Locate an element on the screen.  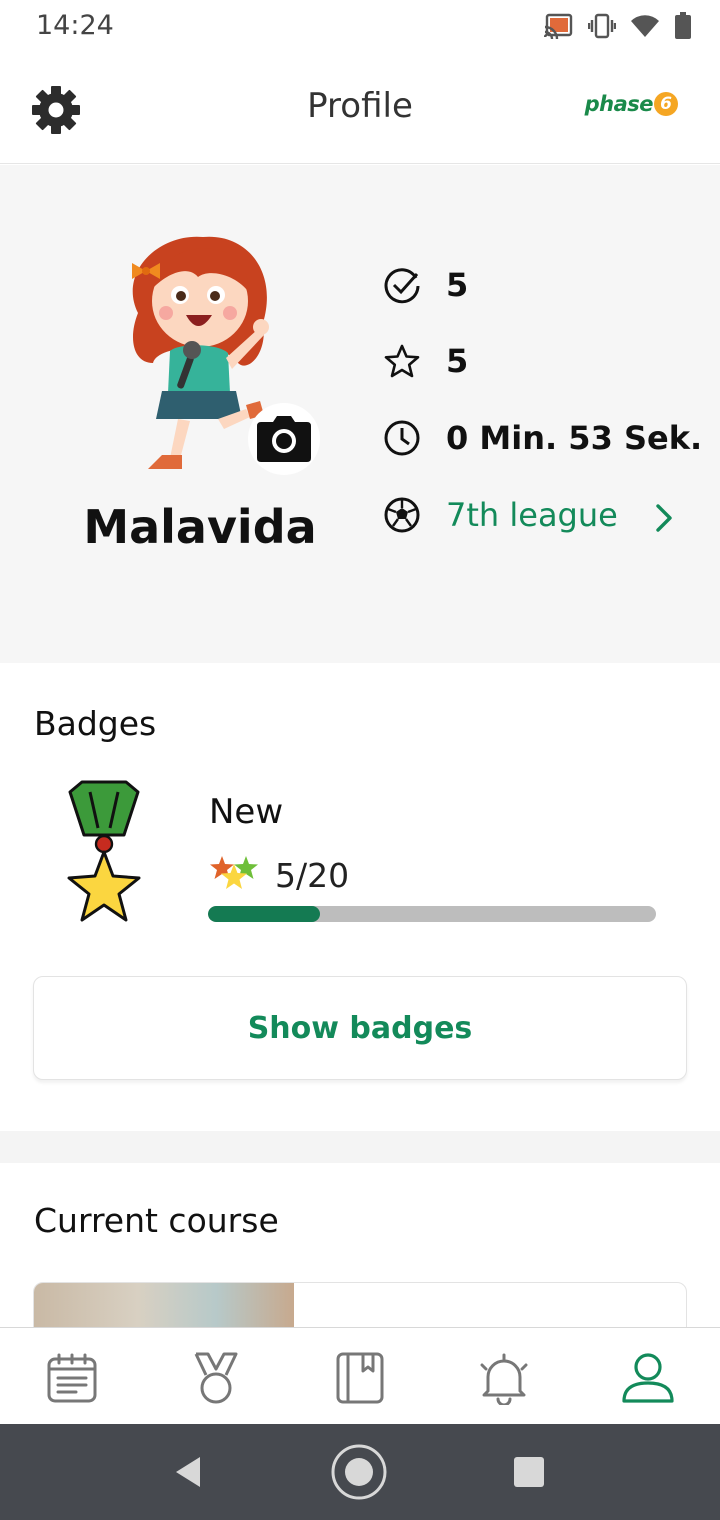
status-icons is located at coordinates (618, 26).